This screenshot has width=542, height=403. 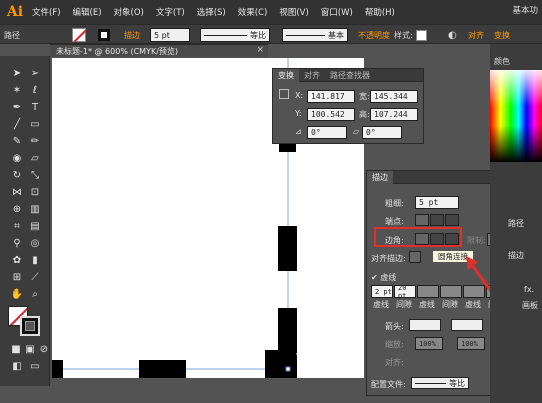 What do you see at coordinates (17, 366) in the screenshot?
I see `draw-mode-icon: ◧` at bounding box center [17, 366].